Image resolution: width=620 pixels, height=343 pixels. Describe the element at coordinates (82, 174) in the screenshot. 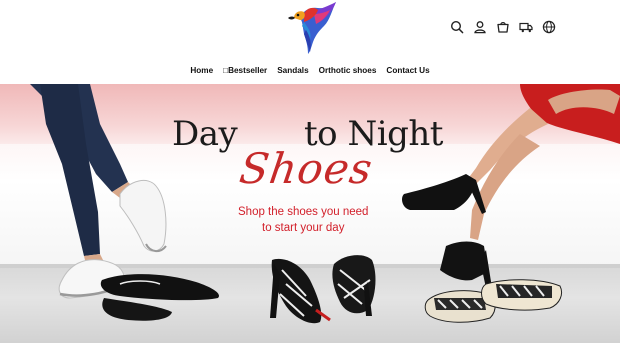

I see `left-legs-image` at that location.